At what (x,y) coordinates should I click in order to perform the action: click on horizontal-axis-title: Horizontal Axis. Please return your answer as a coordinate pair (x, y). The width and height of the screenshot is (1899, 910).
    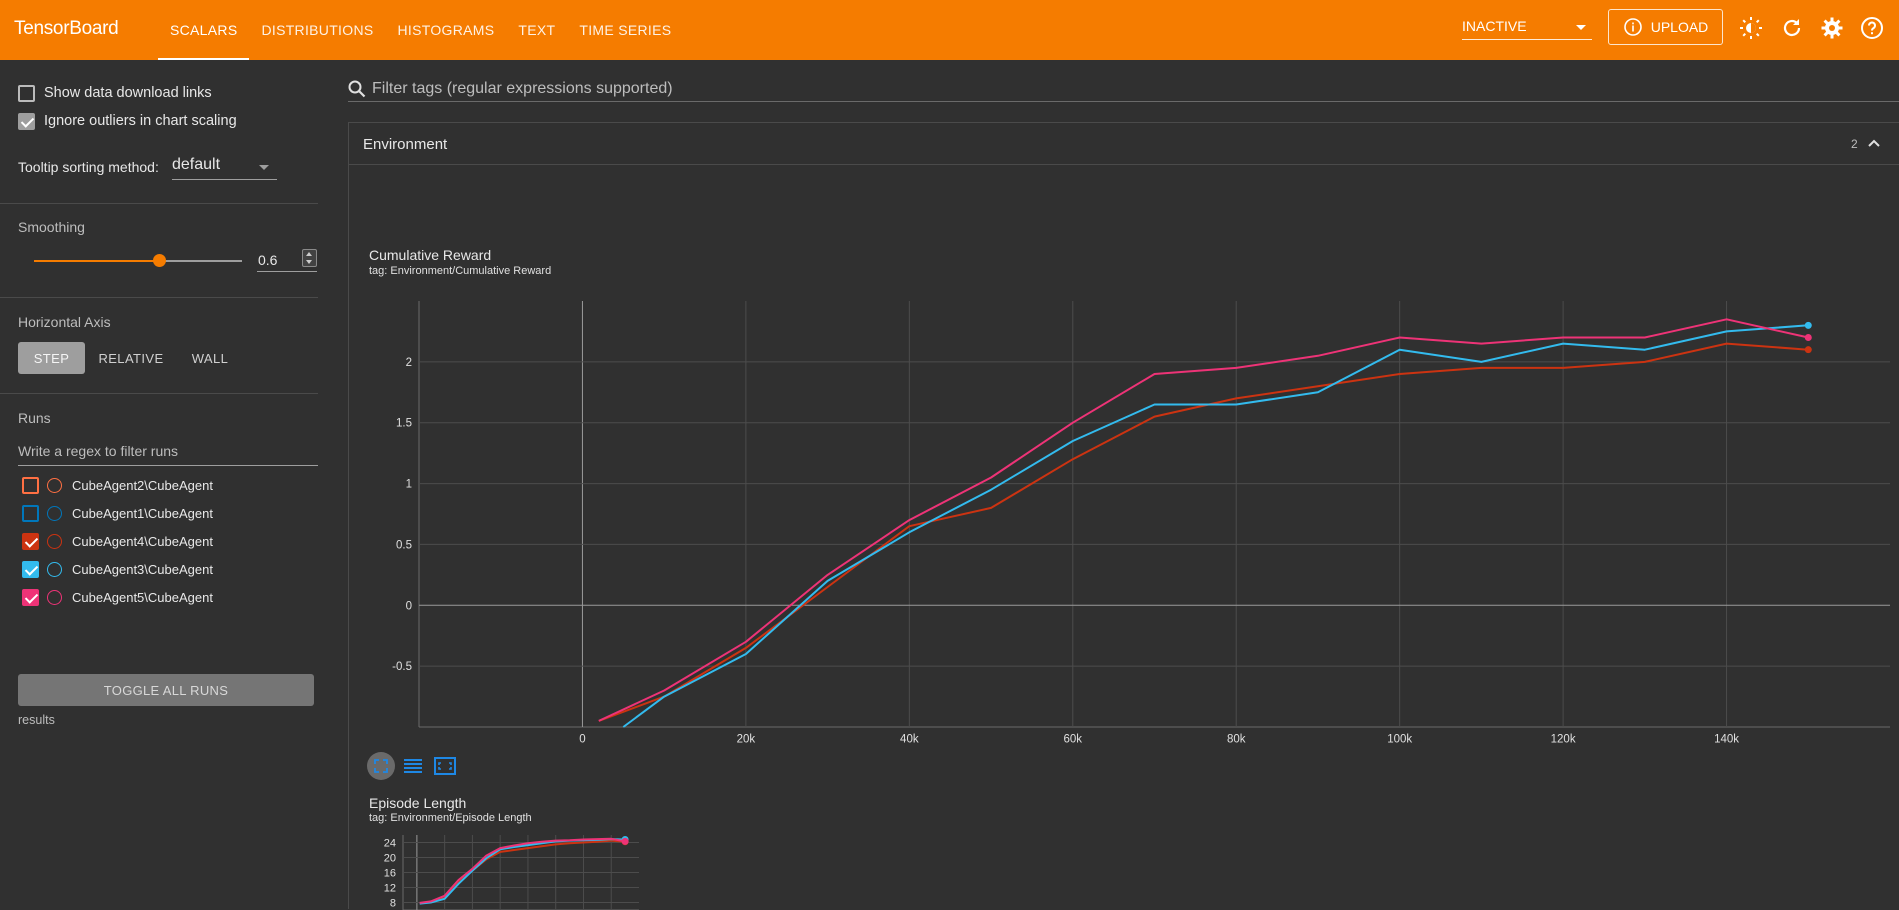
    Looking at the image, I should click on (64, 322).